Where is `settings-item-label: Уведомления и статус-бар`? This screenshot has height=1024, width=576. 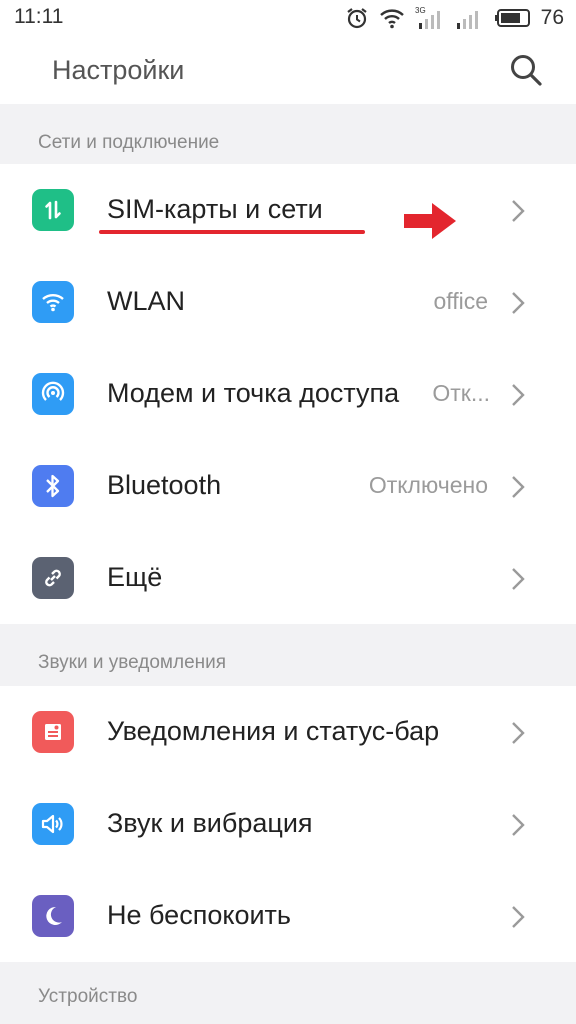
settings-item-label: Уведомления и статус-бар is located at coordinates (273, 731).